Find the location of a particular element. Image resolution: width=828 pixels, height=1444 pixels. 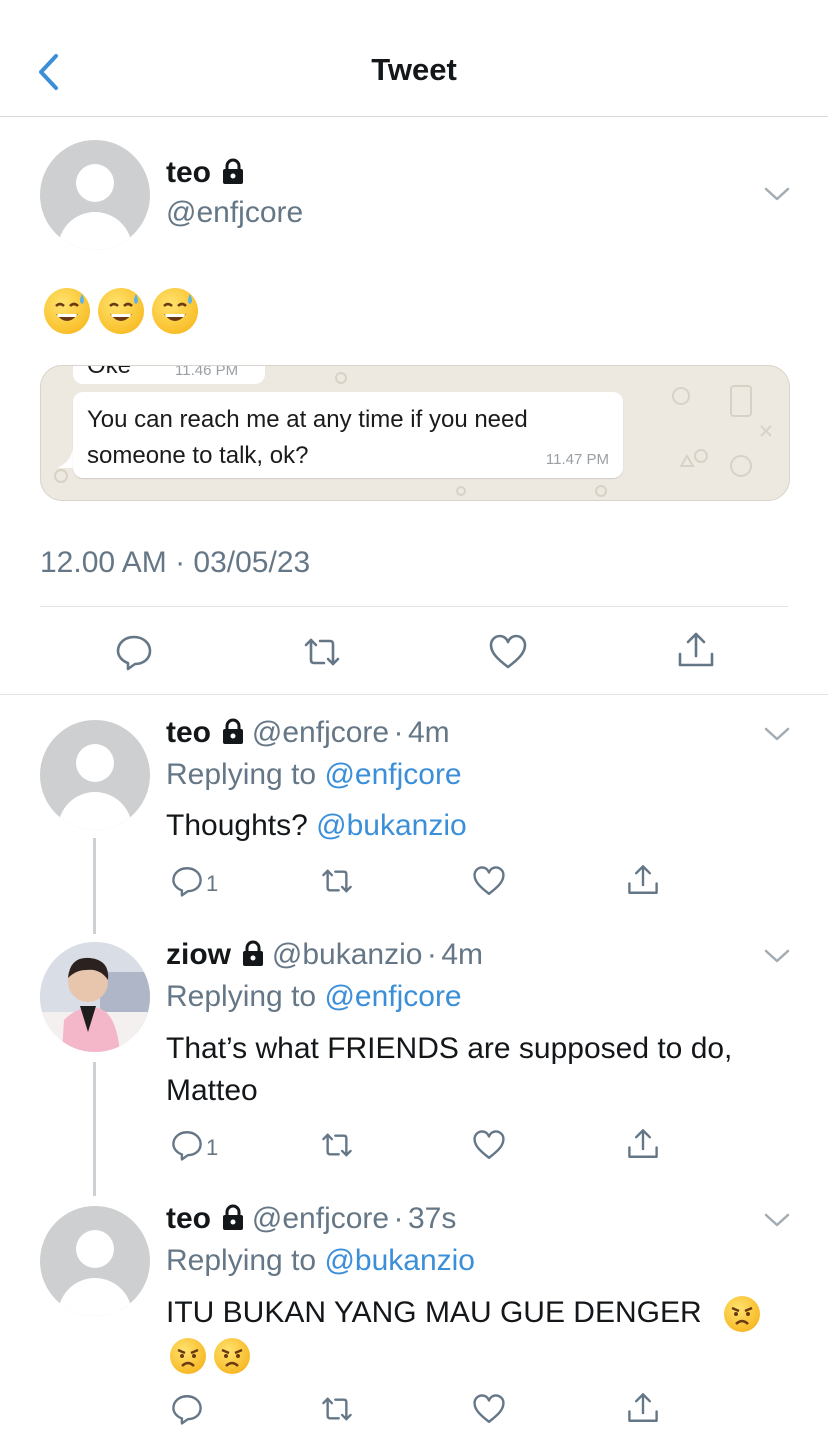

previous-message-bubble: Oke 11.46 PM is located at coordinates (169, 374).